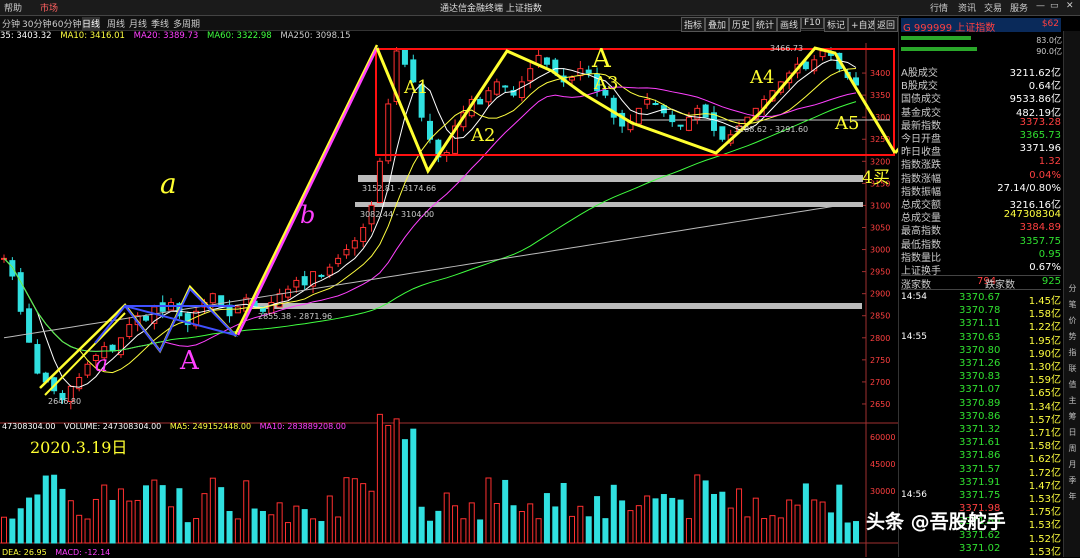 The image size is (1080, 558). Describe the element at coordinates (1040, 6) in the screenshot. I see `minimize-icon: —` at that location.